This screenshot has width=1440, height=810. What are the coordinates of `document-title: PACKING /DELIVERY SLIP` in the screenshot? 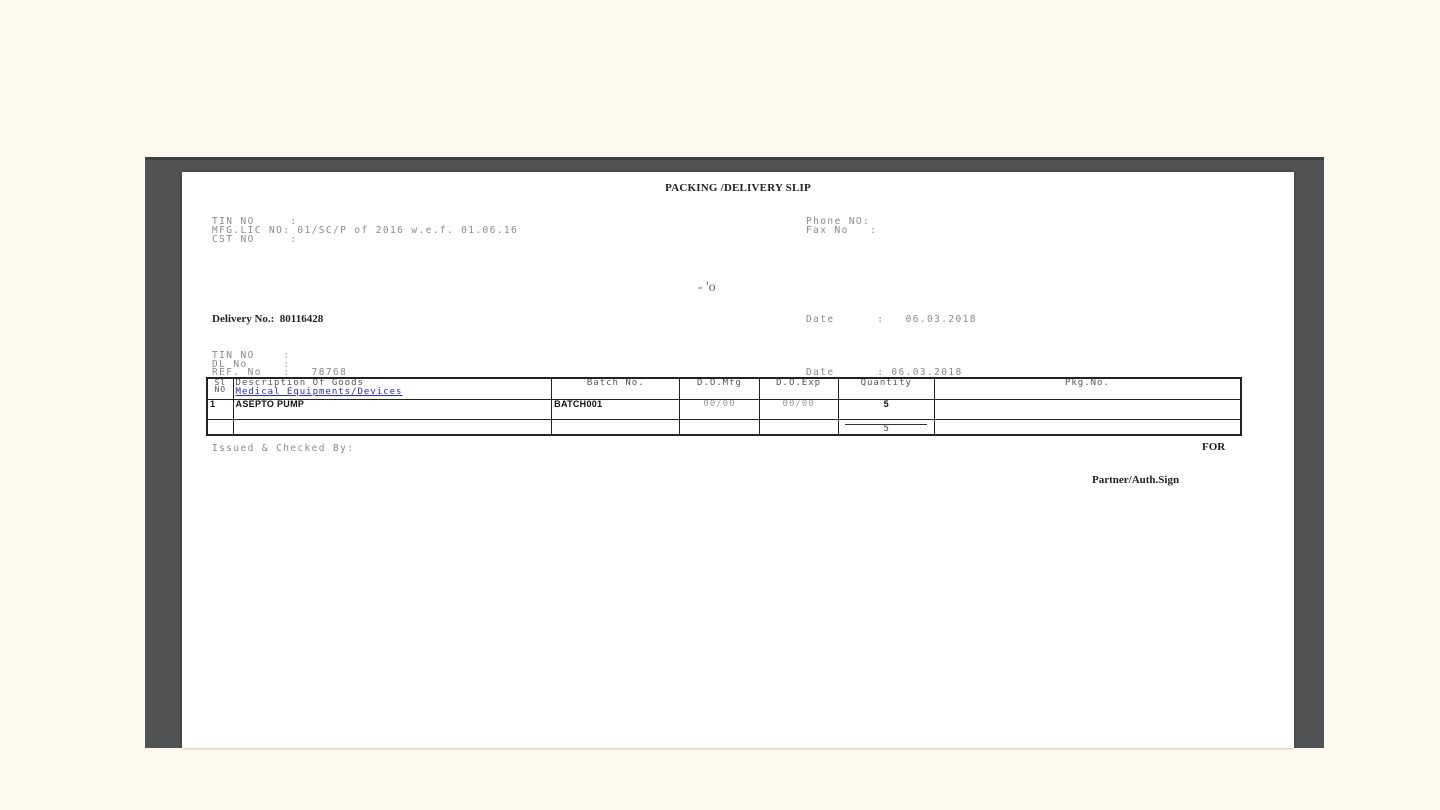 It's located at (738, 188).